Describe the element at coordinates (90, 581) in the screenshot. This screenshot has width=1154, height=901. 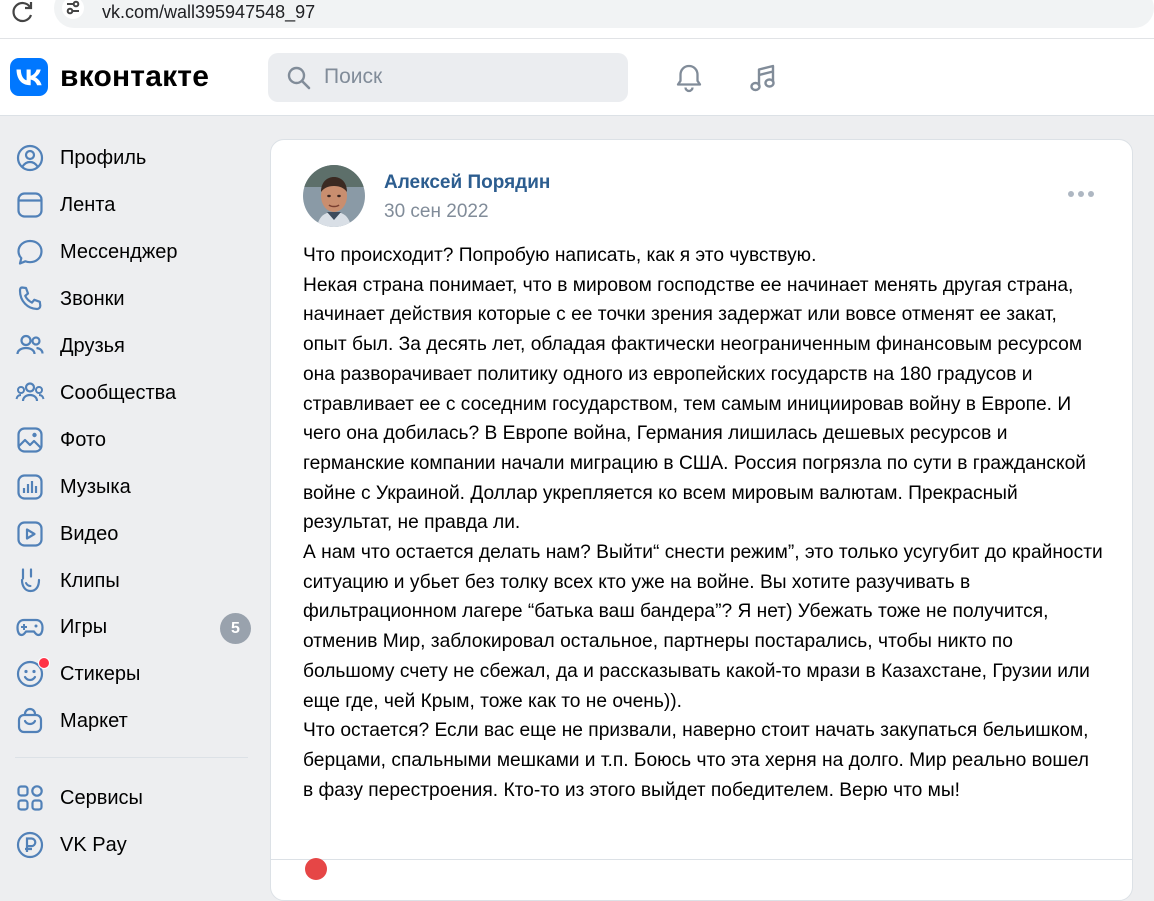
I see `sidebar-item-label: Клипы` at that location.